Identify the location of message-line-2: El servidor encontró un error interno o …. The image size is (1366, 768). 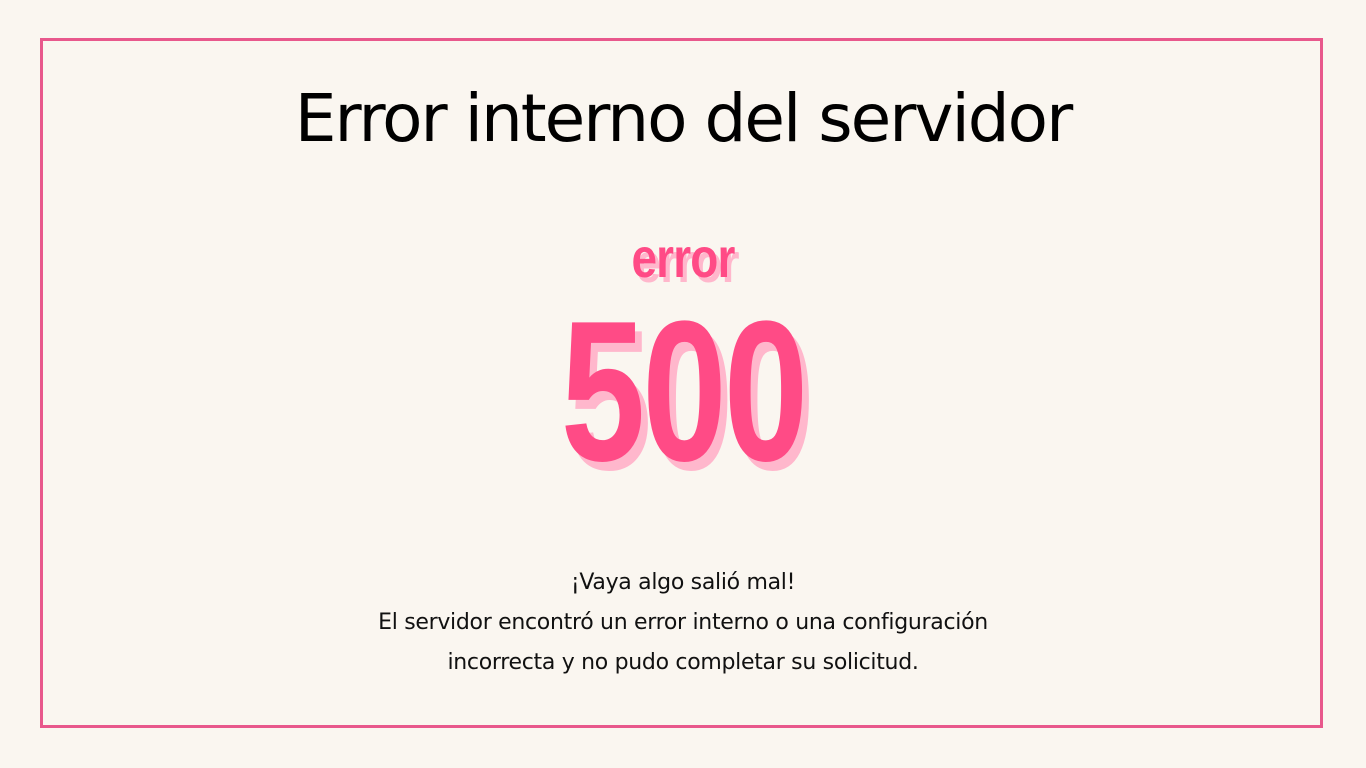
(683, 622).